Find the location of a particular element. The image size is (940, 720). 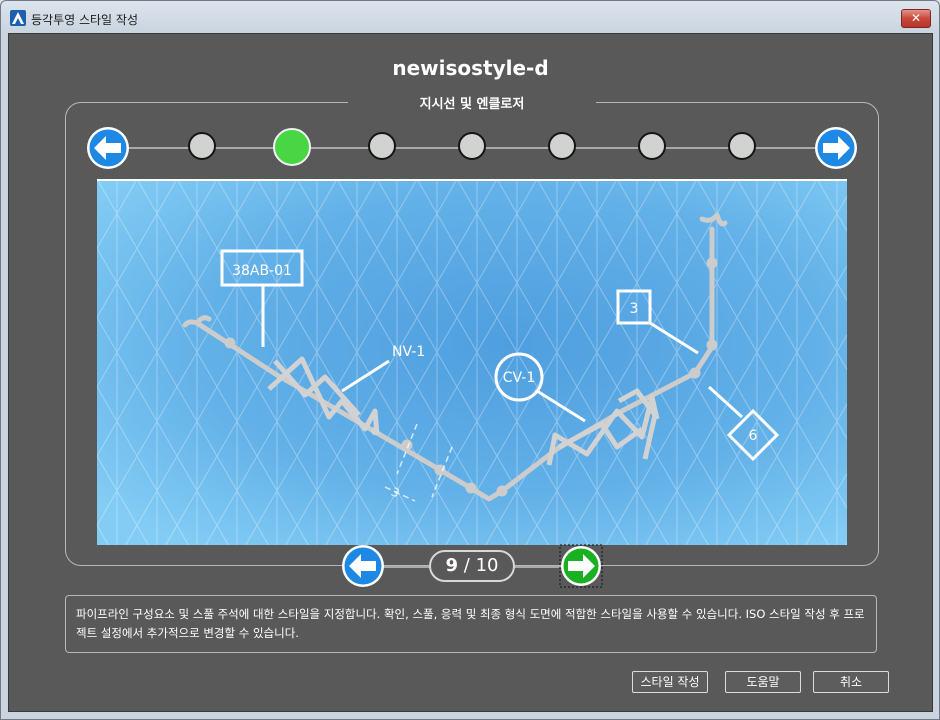

step-3-active is located at coordinates (292, 147).